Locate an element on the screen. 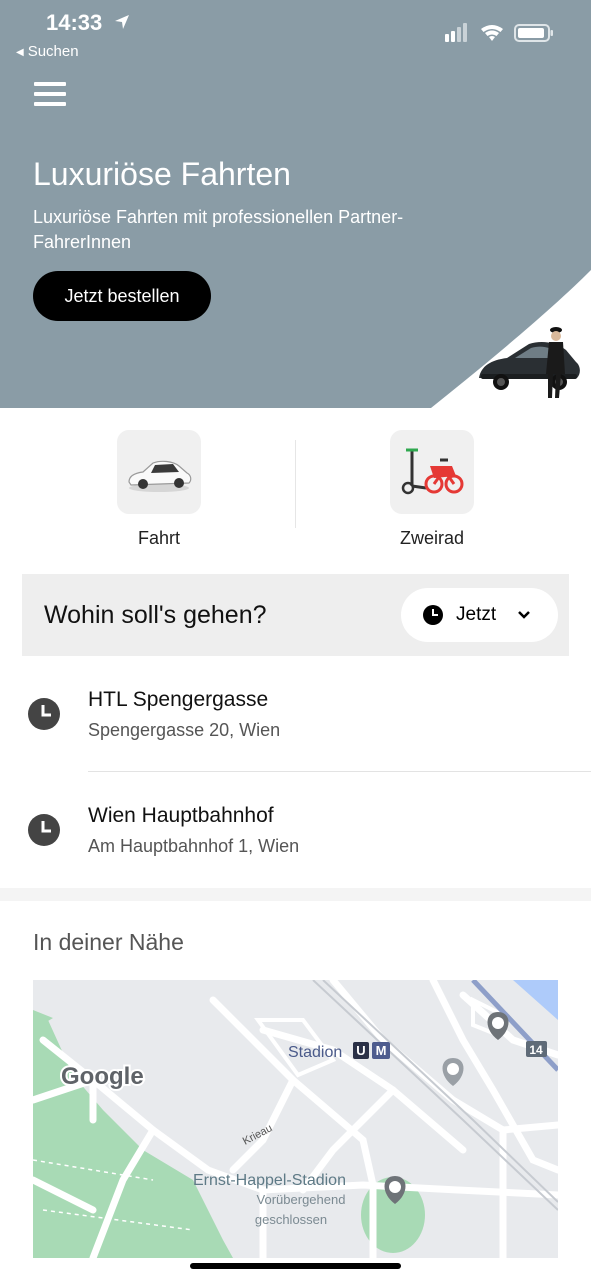 The image size is (591, 1280). svg-text: 14 is located at coordinates (536, 1050).